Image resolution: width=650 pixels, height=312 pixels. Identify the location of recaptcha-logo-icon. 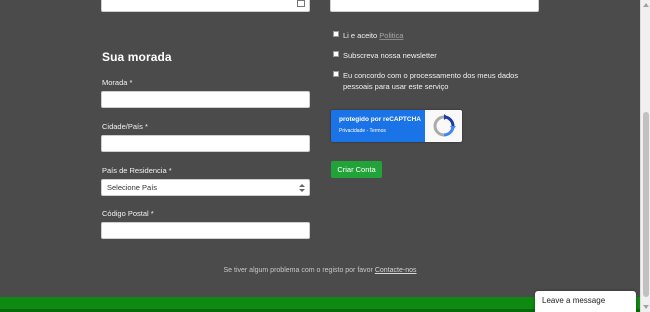
(443, 126).